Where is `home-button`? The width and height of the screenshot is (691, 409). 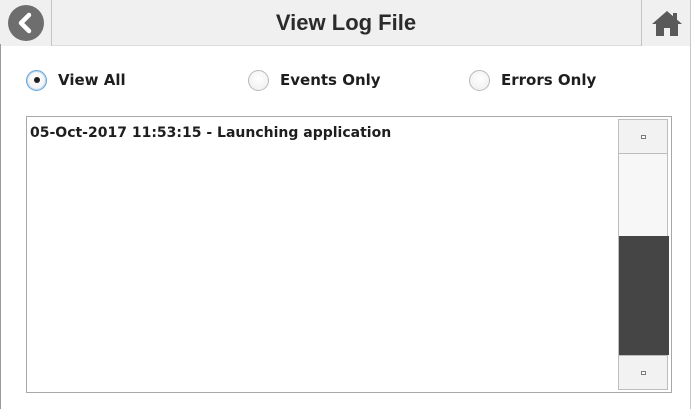
home-button is located at coordinates (666, 23).